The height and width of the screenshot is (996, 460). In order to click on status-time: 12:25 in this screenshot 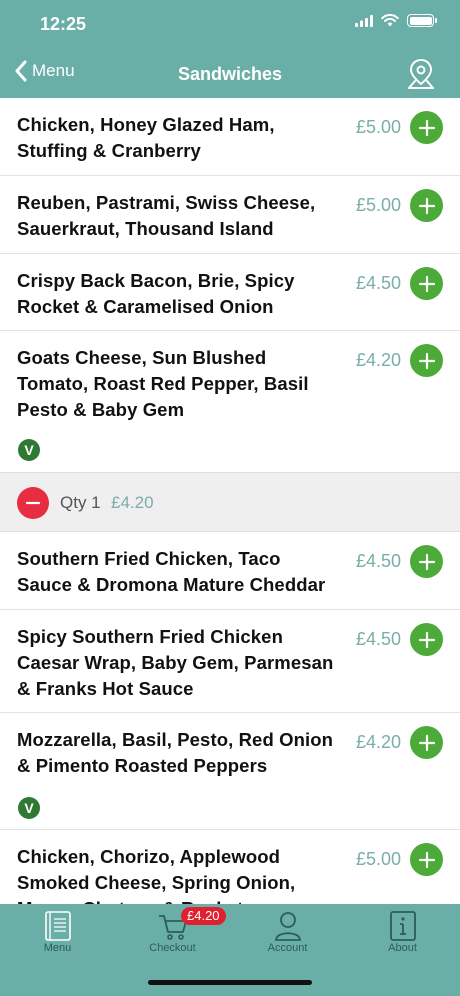, I will do `click(63, 24)`.